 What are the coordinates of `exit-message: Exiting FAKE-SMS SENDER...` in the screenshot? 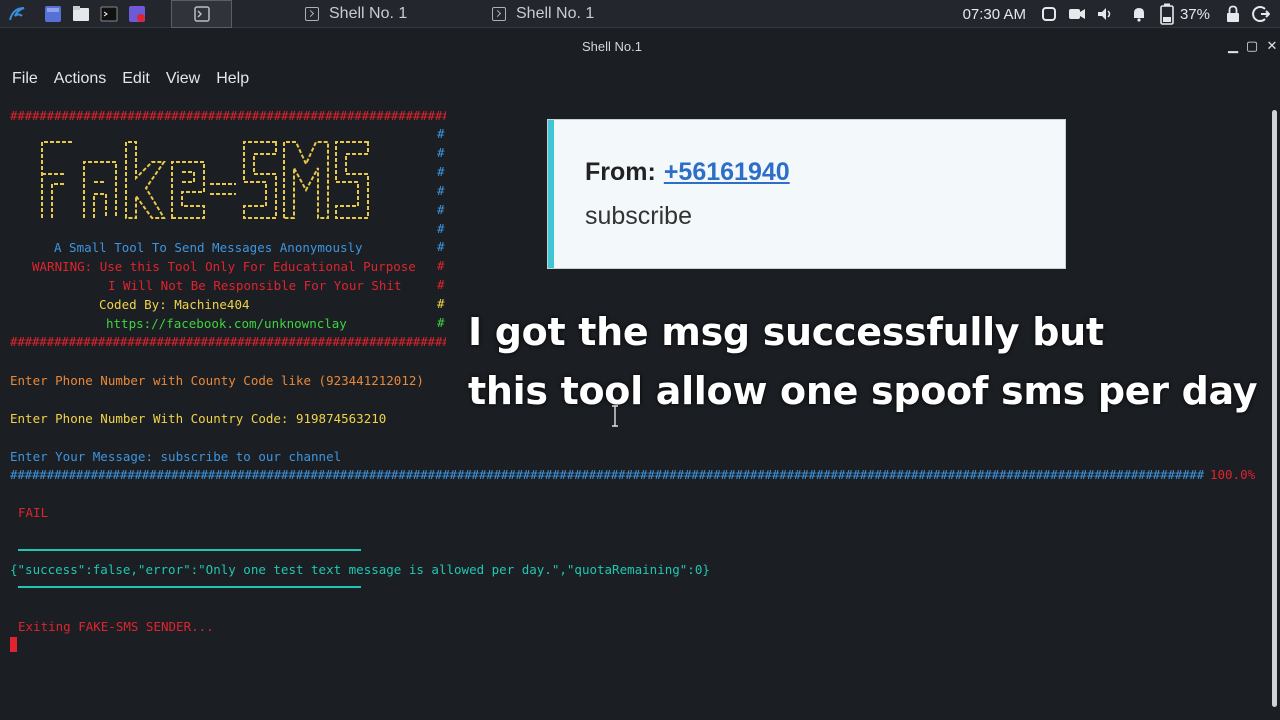 It's located at (116, 626).